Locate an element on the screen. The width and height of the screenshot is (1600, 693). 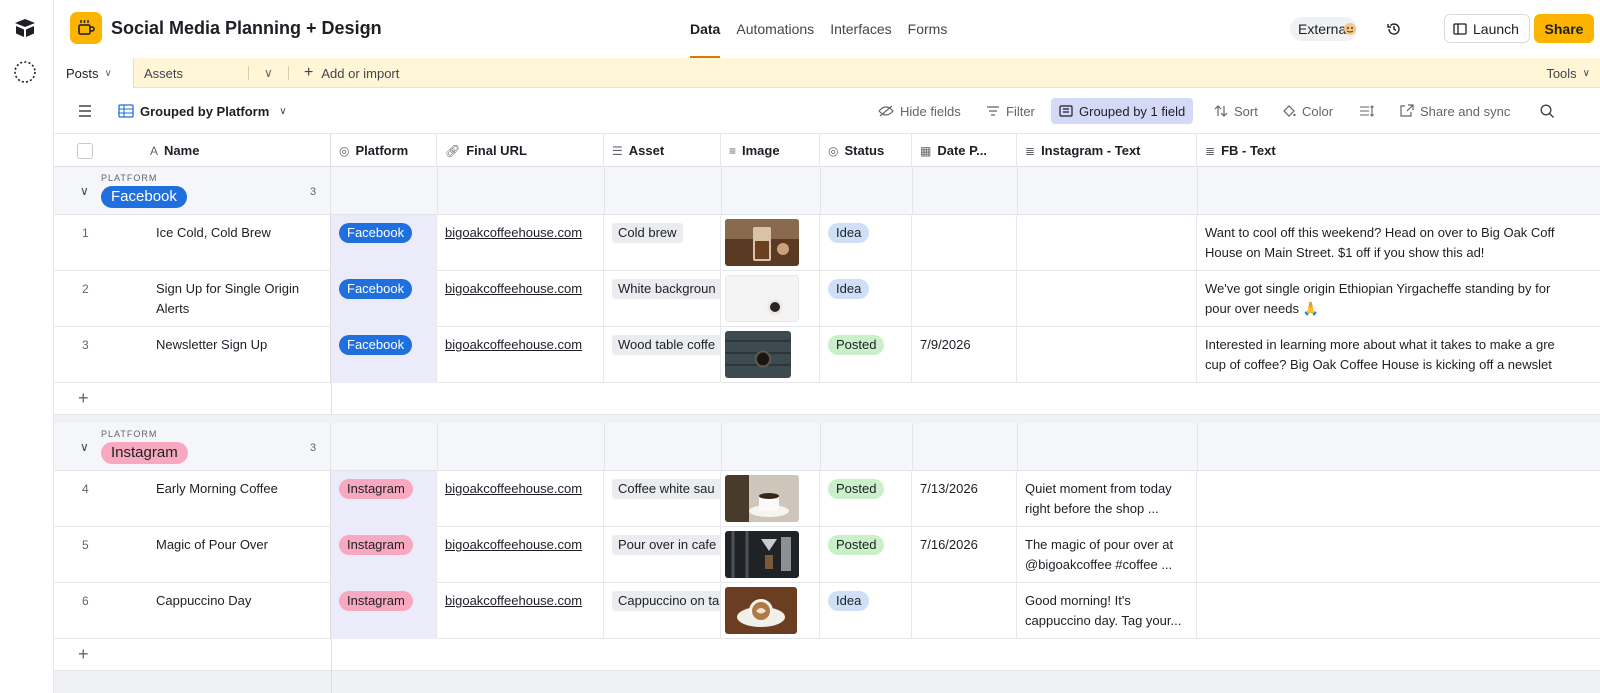
asset-chip: Pour over in cafe is located at coordinates (666, 545).